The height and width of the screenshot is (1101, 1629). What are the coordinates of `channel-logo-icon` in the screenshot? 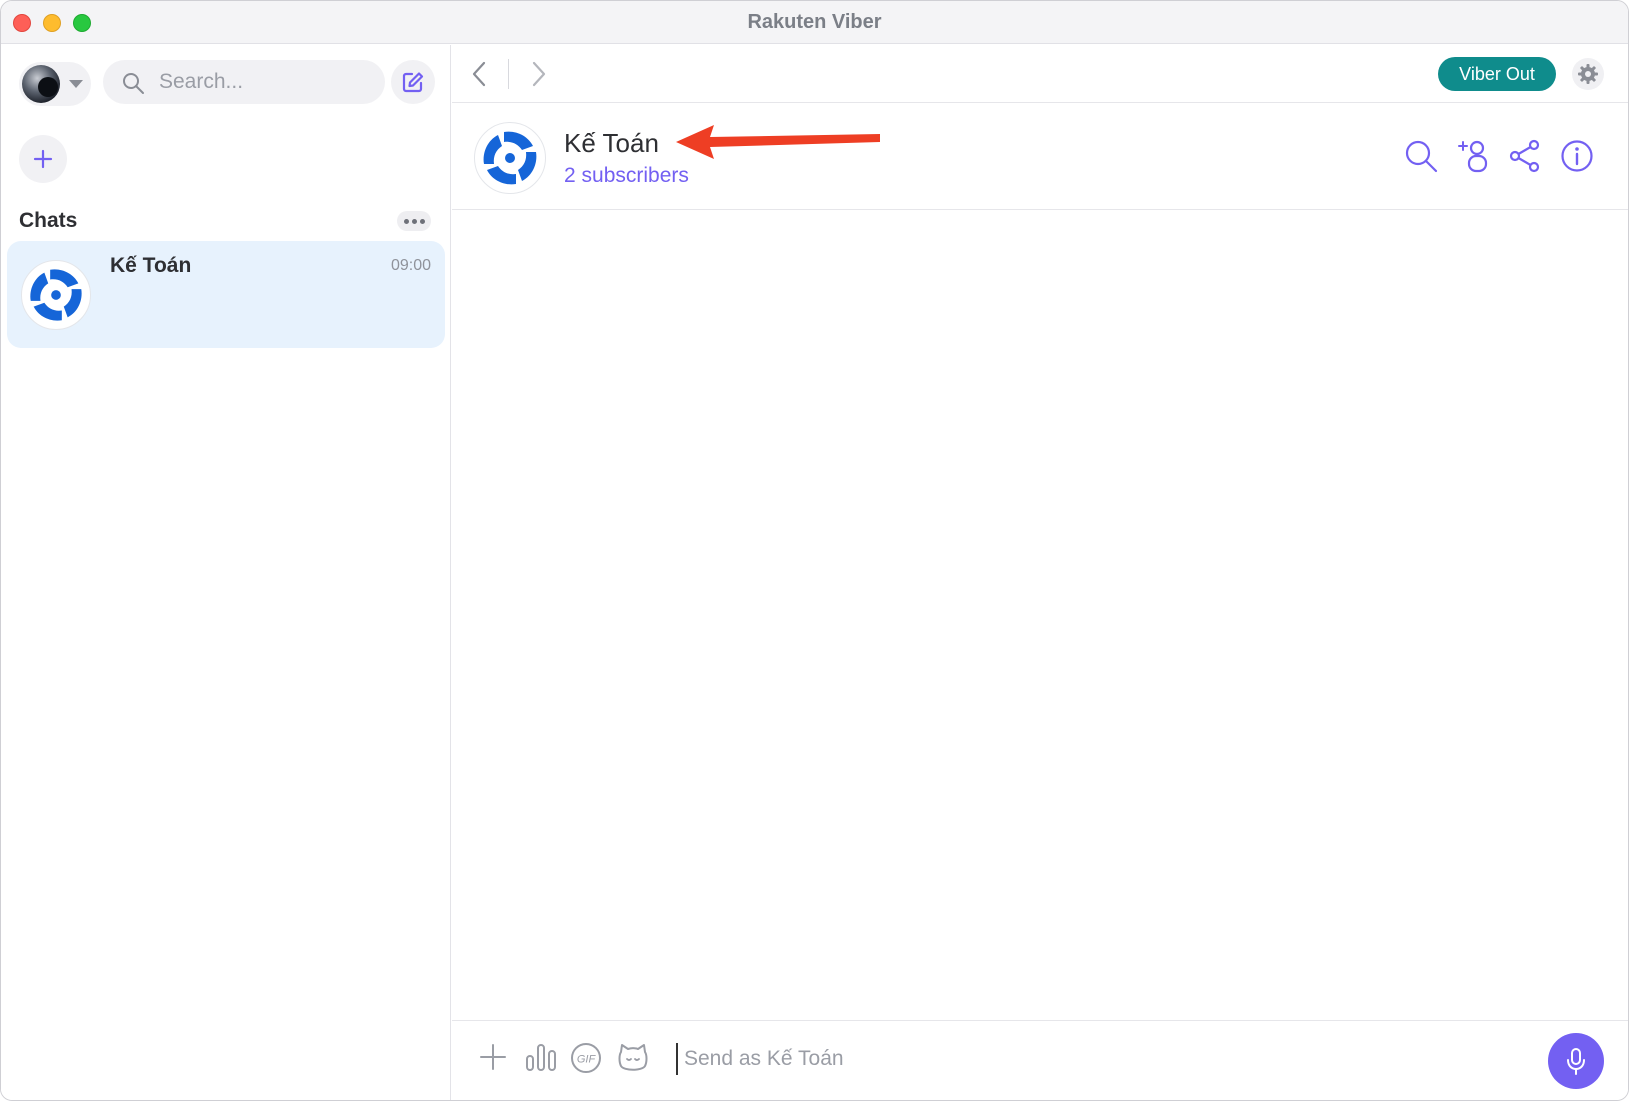 It's located at (510, 158).